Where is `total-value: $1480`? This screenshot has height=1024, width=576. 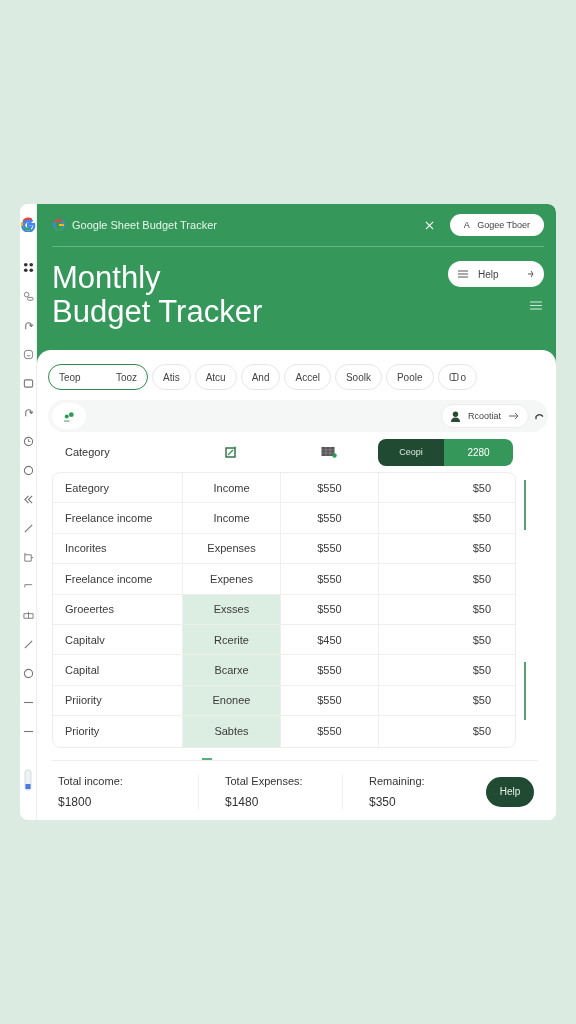
total-value: $1480 is located at coordinates (242, 801).